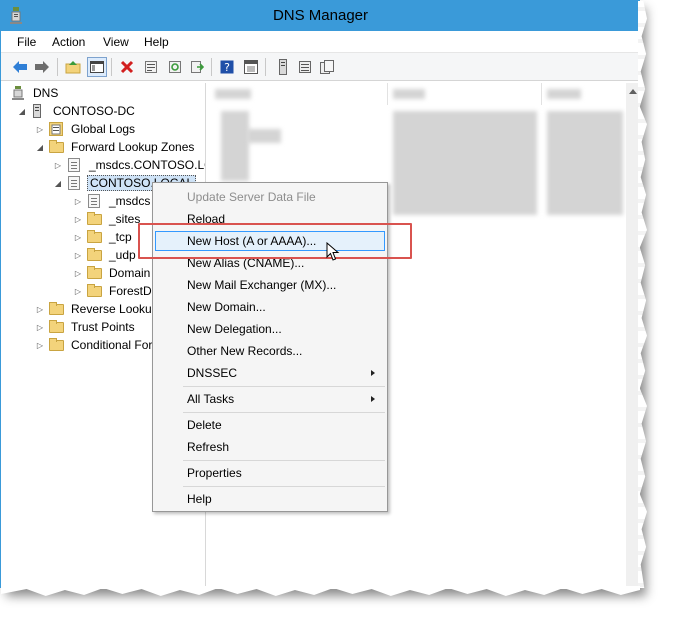  Describe the element at coordinates (270, 447) in the screenshot. I see `menu-item-refresh: Refresh` at that location.